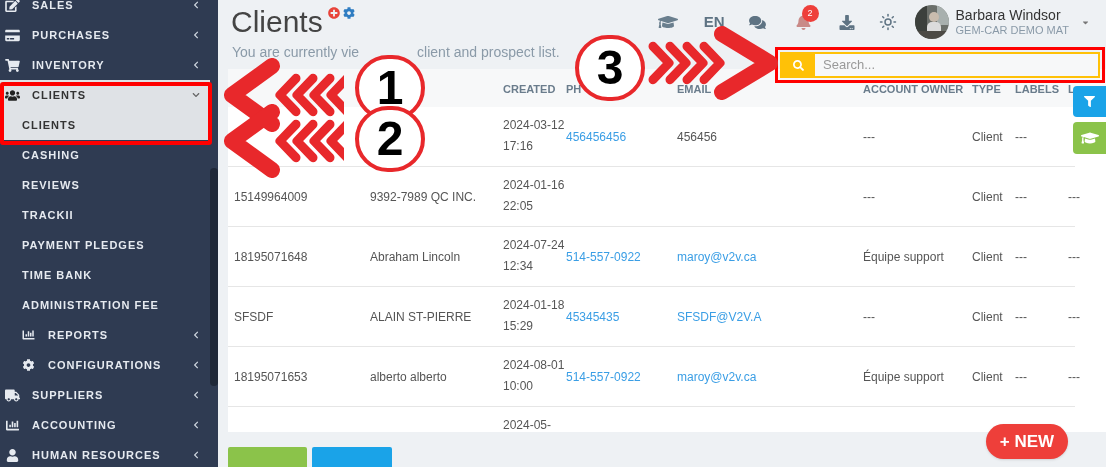  What do you see at coordinates (534, 196) in the screenshot?
I see `table-cell-text: 2024-01-16 22:05` at bounding box center [534, 196].